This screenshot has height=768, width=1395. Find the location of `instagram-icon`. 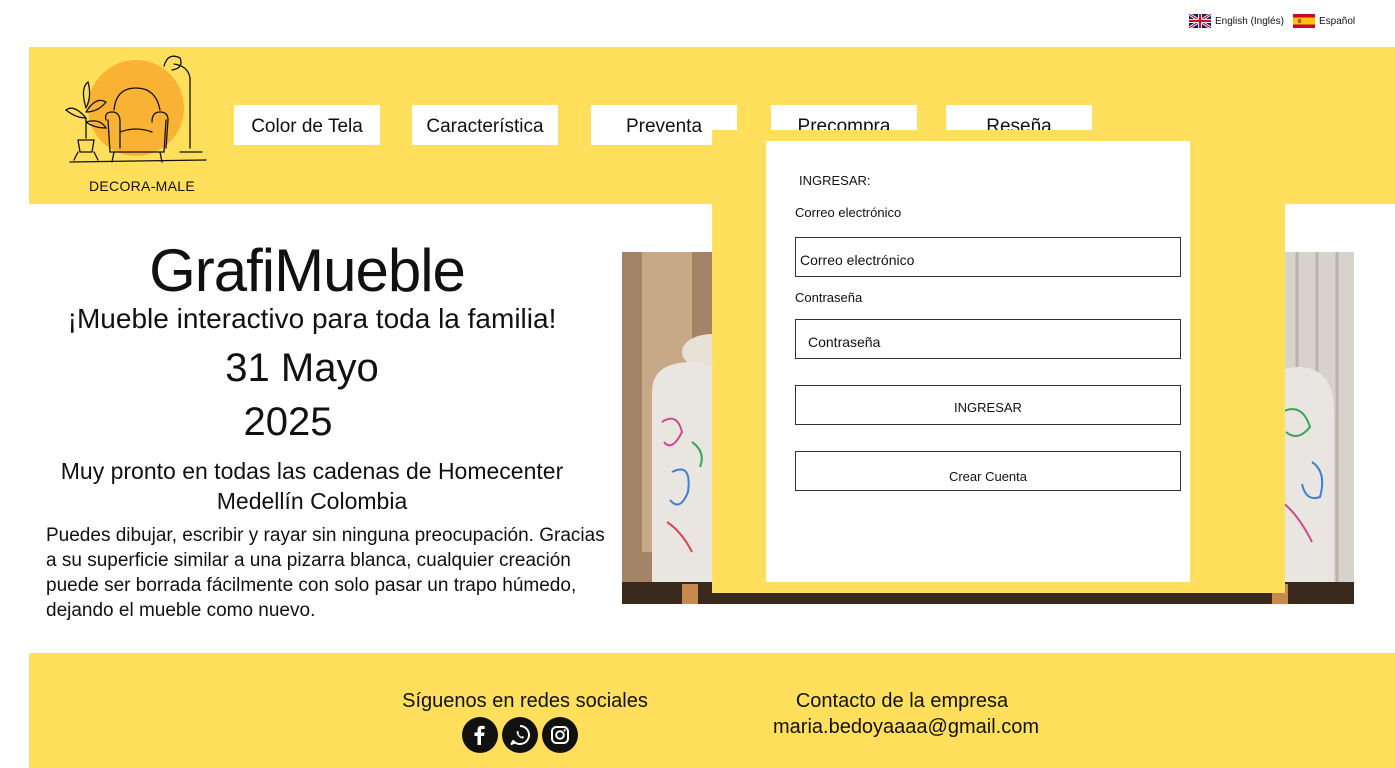

instagram-icon is located at coordinates (560, 735).